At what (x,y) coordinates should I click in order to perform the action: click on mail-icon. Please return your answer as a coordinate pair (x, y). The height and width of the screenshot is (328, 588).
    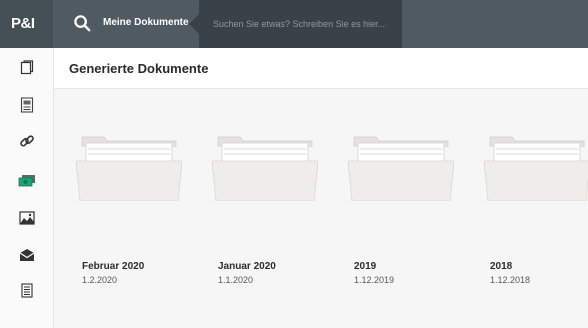
    Looking at the image, I should click on (26, 255).